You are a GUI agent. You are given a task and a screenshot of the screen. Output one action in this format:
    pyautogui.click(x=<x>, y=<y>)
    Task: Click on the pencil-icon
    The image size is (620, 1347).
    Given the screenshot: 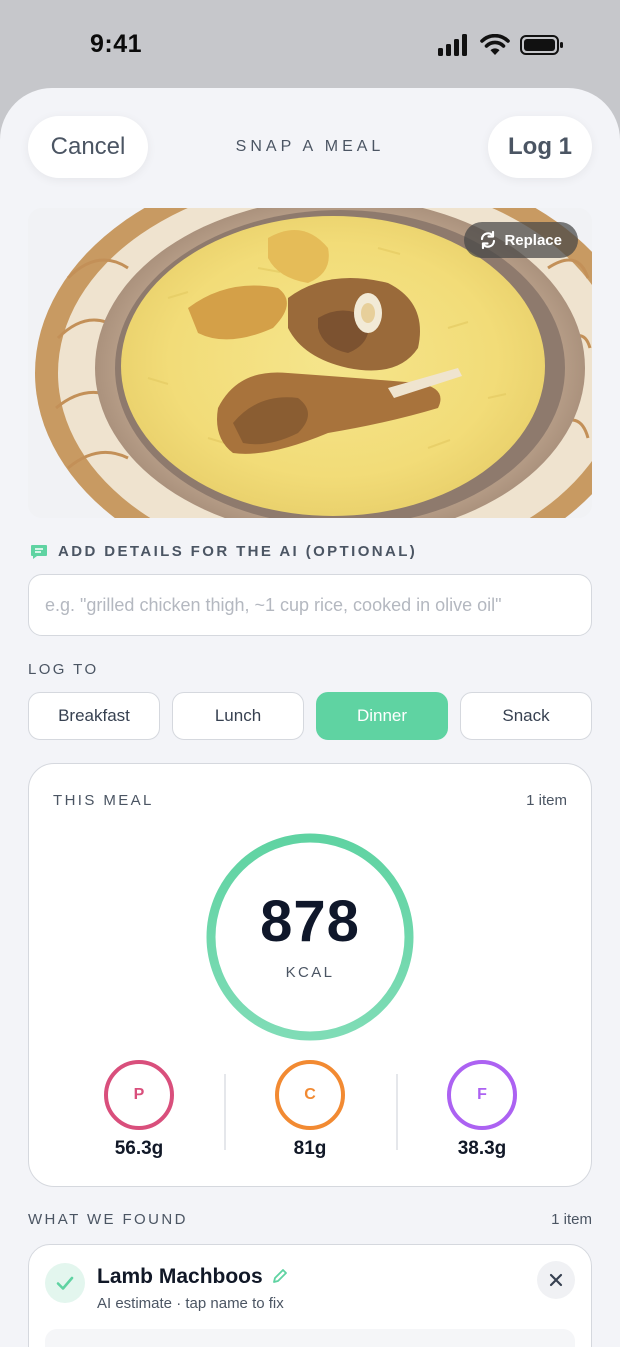 What is the action you would take?
    pyautogui.click(x=280, y=1276)
    